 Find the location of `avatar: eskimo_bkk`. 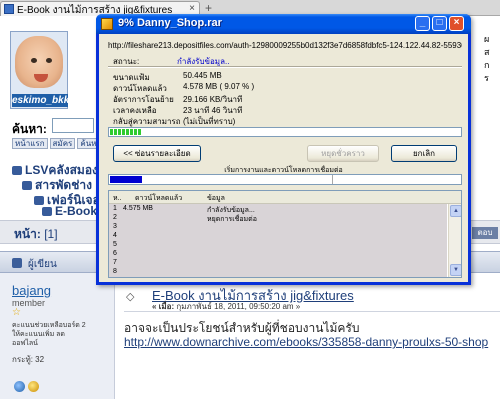

avatar: eskimo_bkk is located at coordinates (40, 70).